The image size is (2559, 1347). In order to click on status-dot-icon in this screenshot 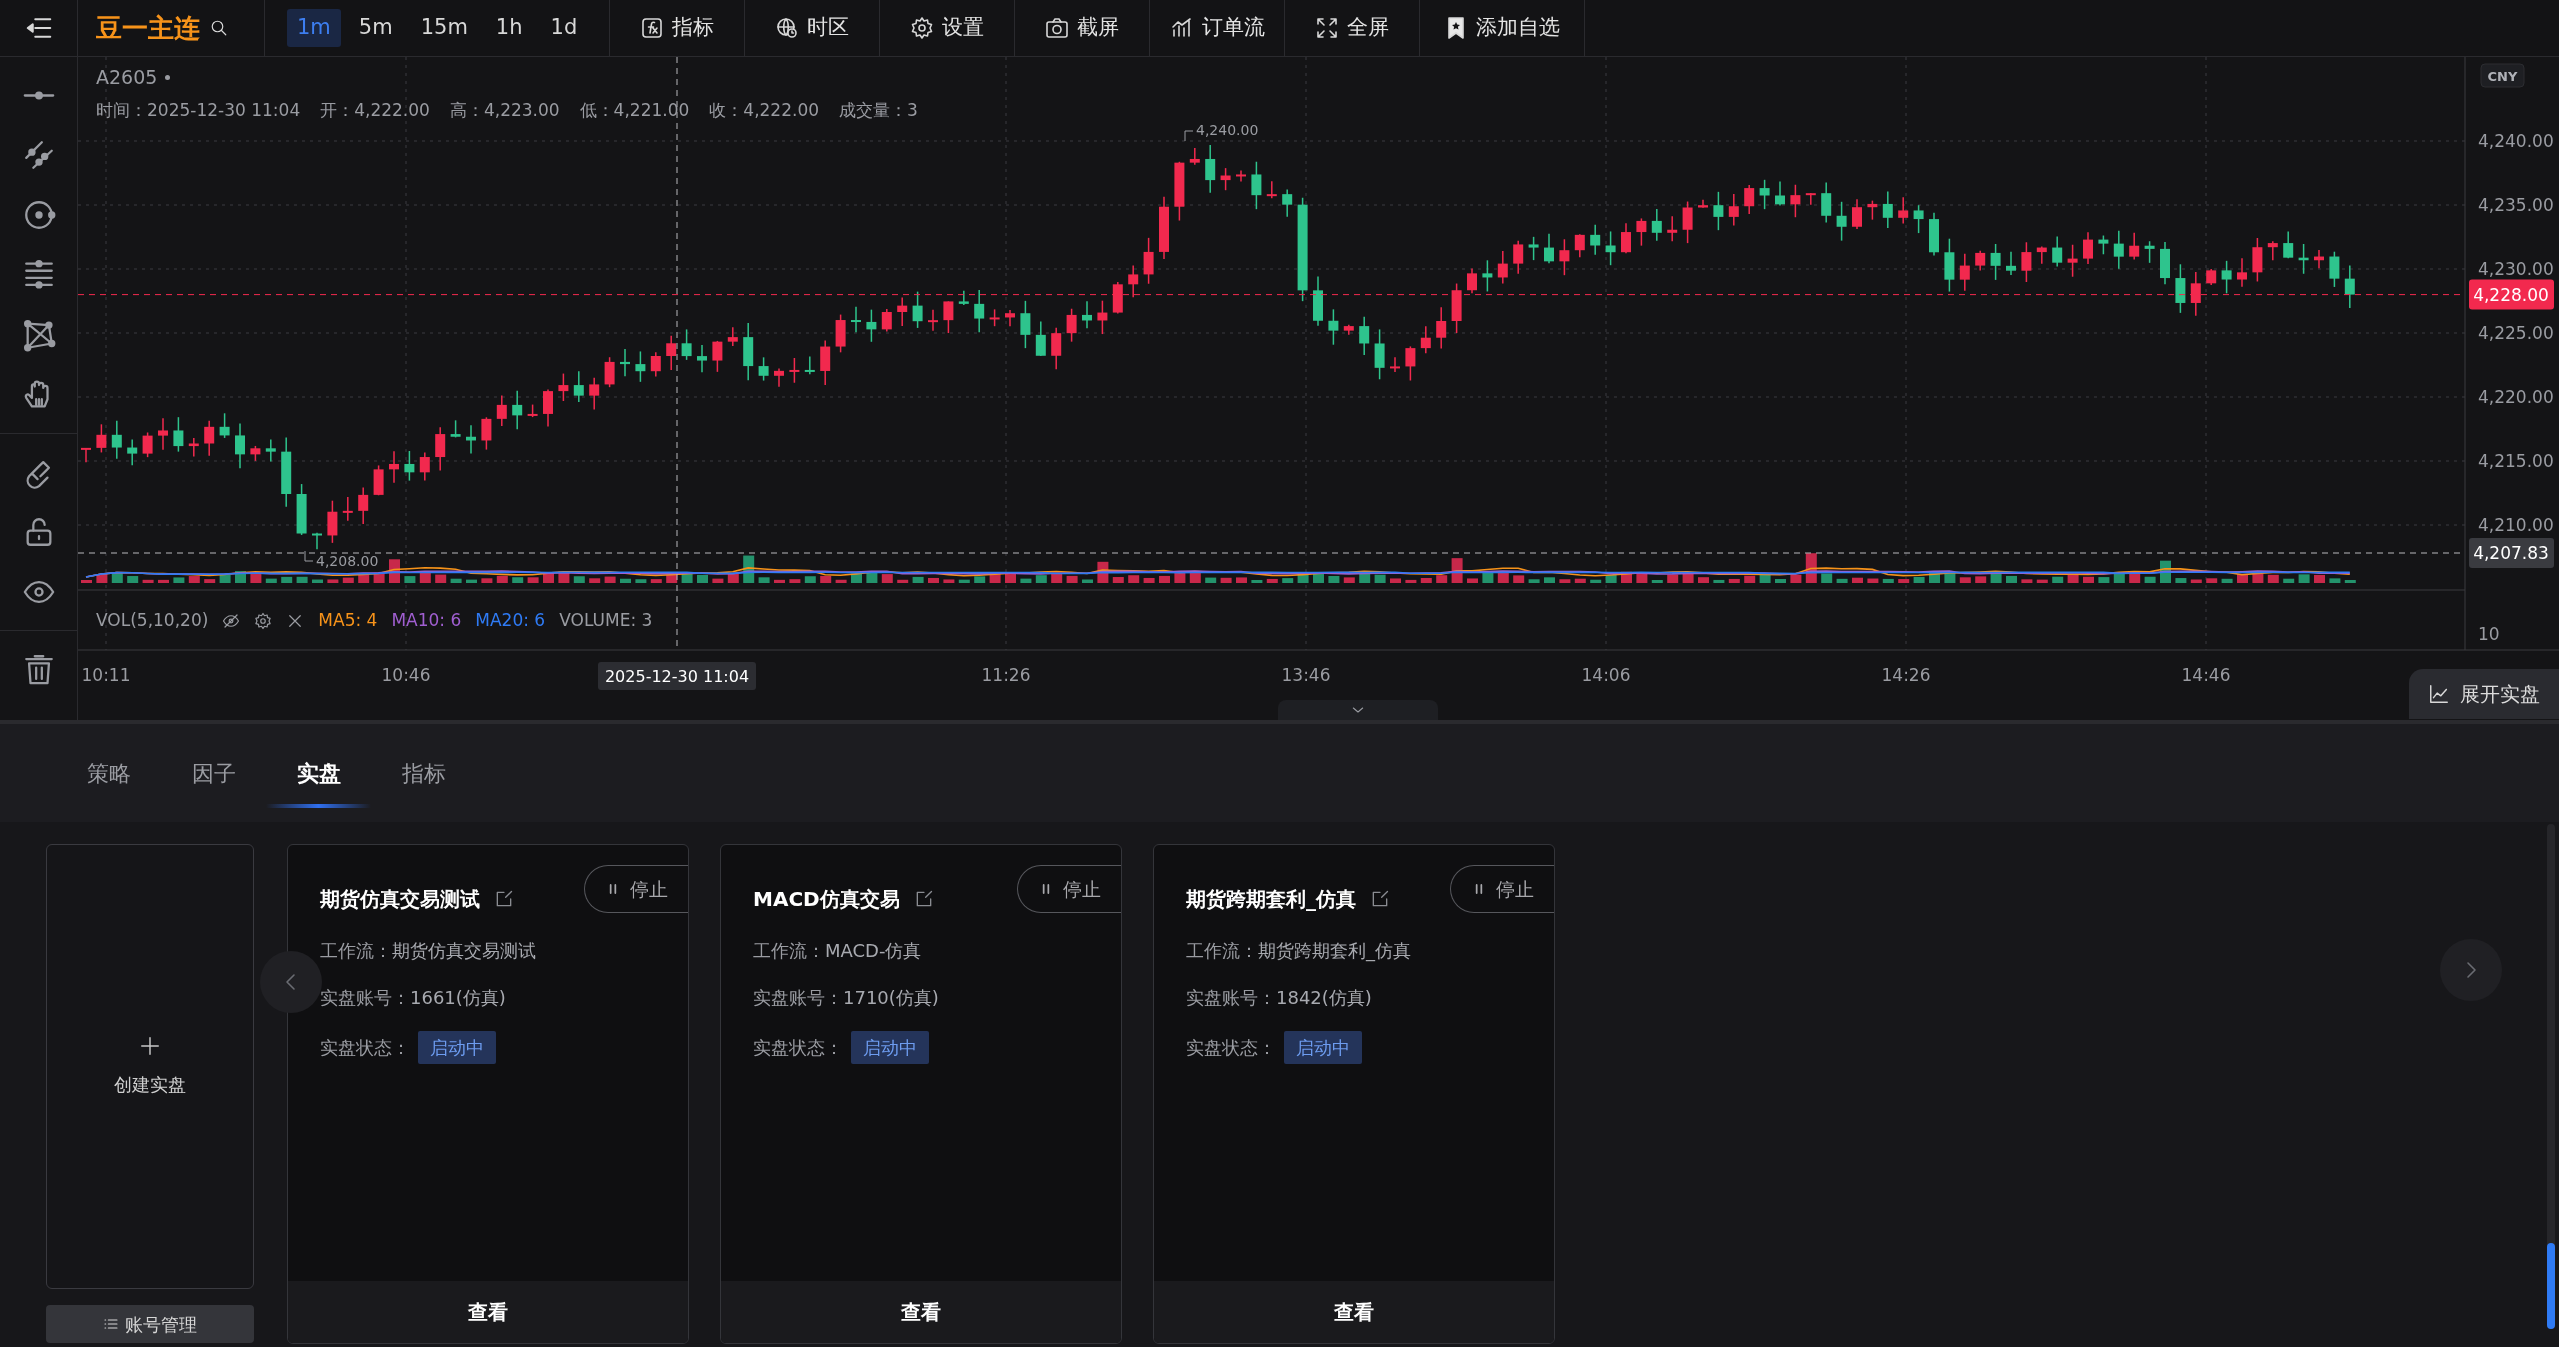, I will do `click(168, 77)`.